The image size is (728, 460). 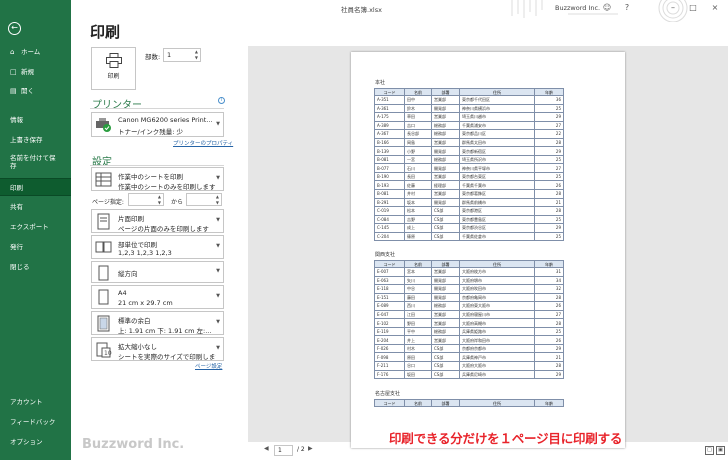 What do you see at coordinates (150, 177) in the screenshot?
I see `setting-line1: 作業中のシートを印刷` at bounding box center [150, 177].